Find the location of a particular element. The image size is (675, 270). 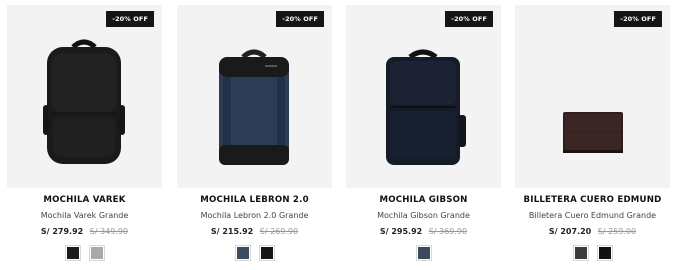

black-backpack-image is located at coordinates (84, 101).